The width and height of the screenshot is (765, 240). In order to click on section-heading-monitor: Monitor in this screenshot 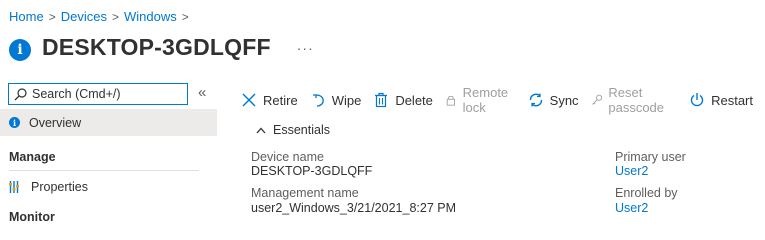, I will do `click(32, 217)`.